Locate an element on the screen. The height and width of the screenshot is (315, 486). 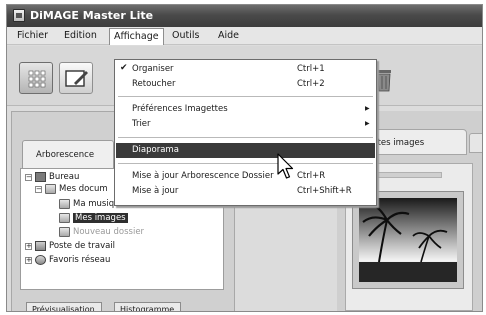
checkmark-icon: ✔ is located at coordinates (124, 68).